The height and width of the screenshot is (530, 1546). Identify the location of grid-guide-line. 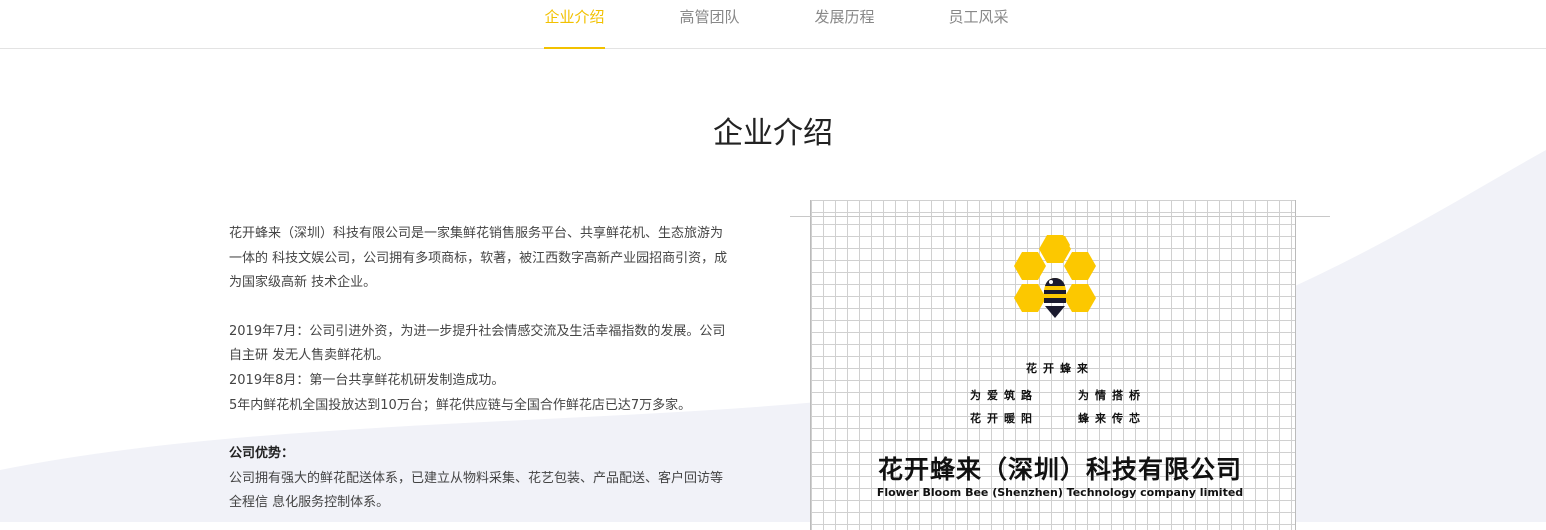
(1060, 216).